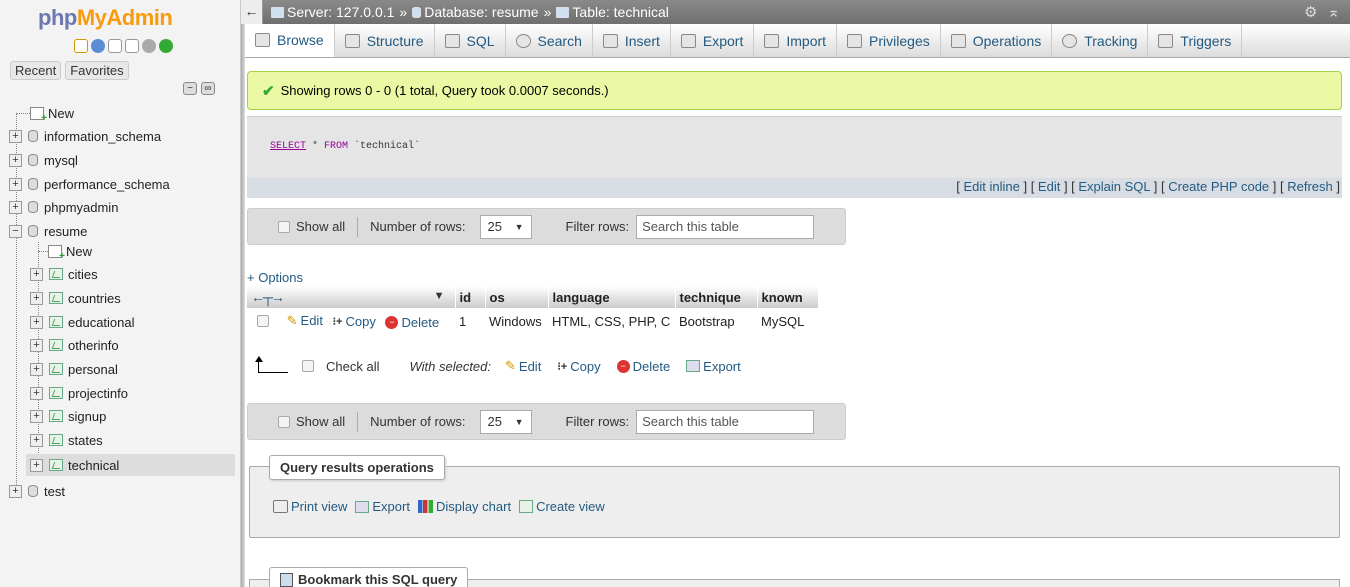 This screenshot has height=587, width=1350. What do you see at coordinates (643, 366) in the screenshot?
I see `bulk-delete-button: − Delete` at bounding box center [643, 366].